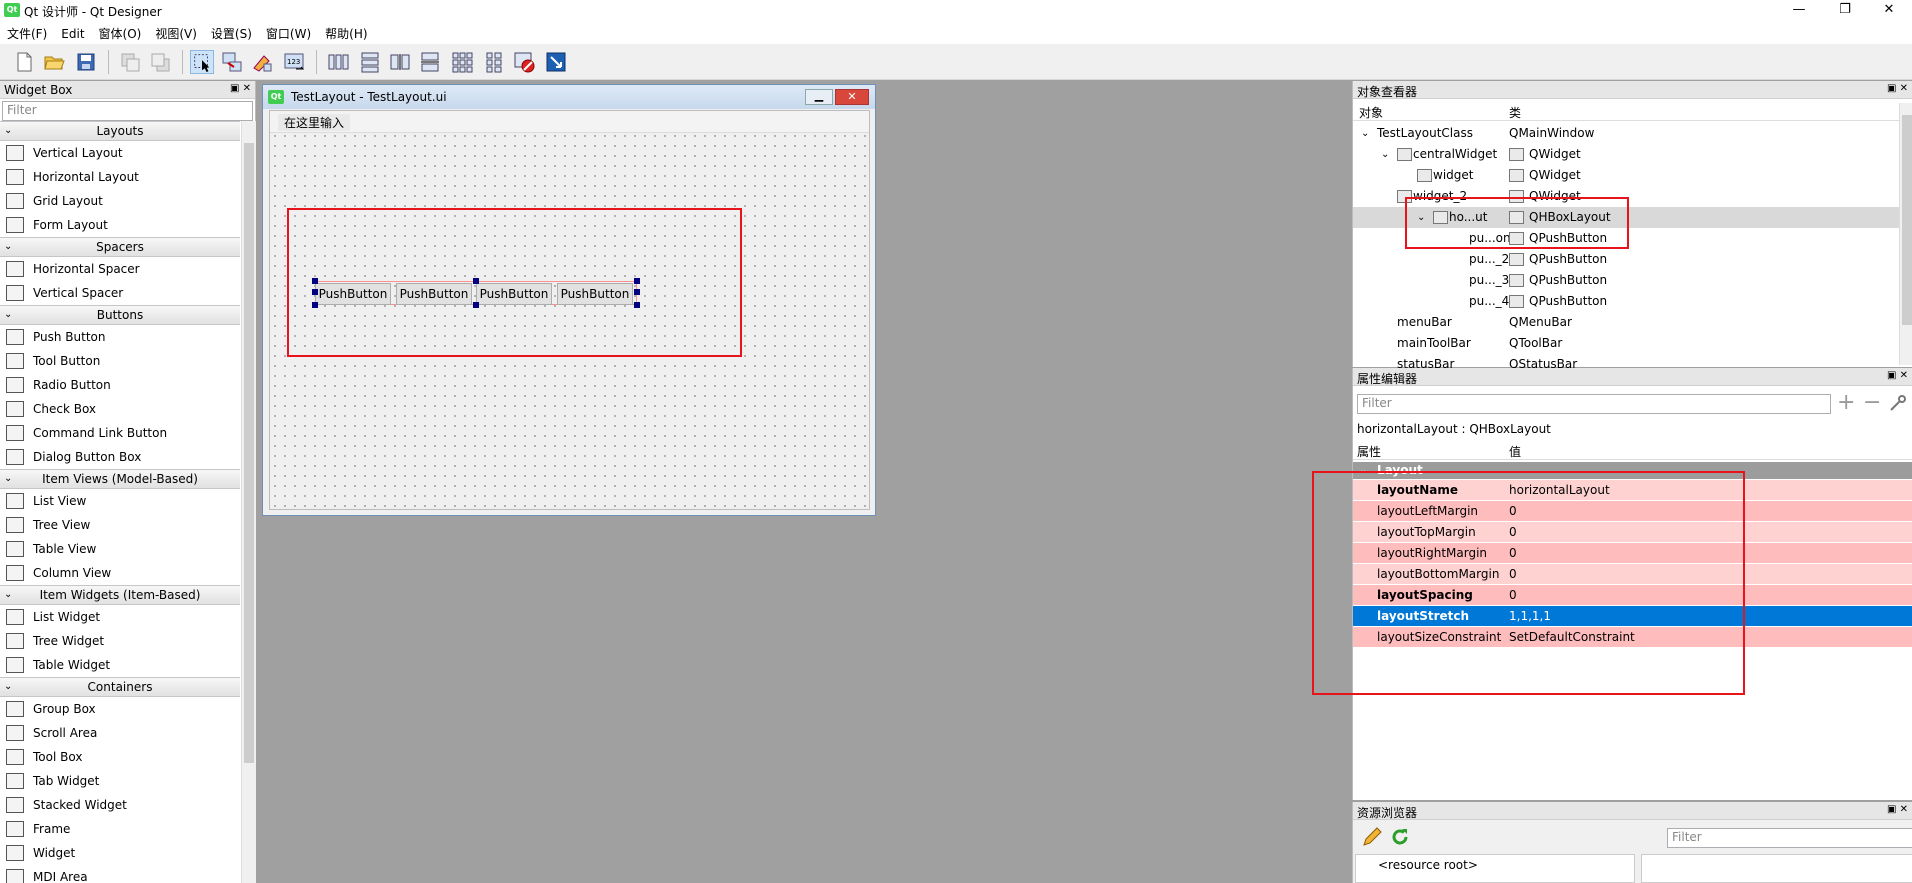  I want to click on widget-item: Dialog Button Box, so click(120, 457).